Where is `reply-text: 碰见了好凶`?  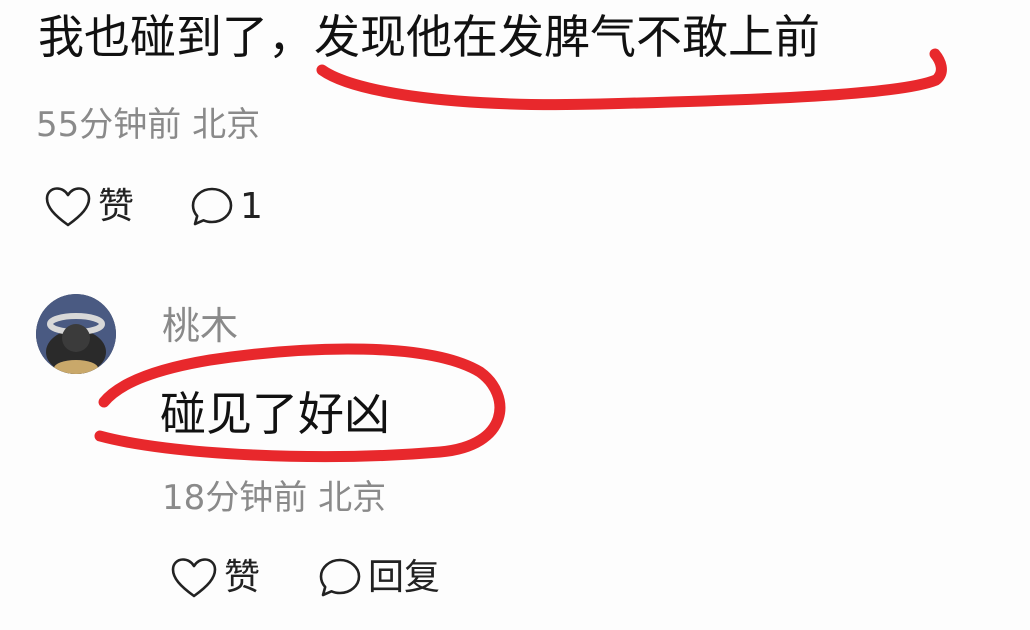 reply-text: 碰见了好凶 is located at coordinates (275, 414).